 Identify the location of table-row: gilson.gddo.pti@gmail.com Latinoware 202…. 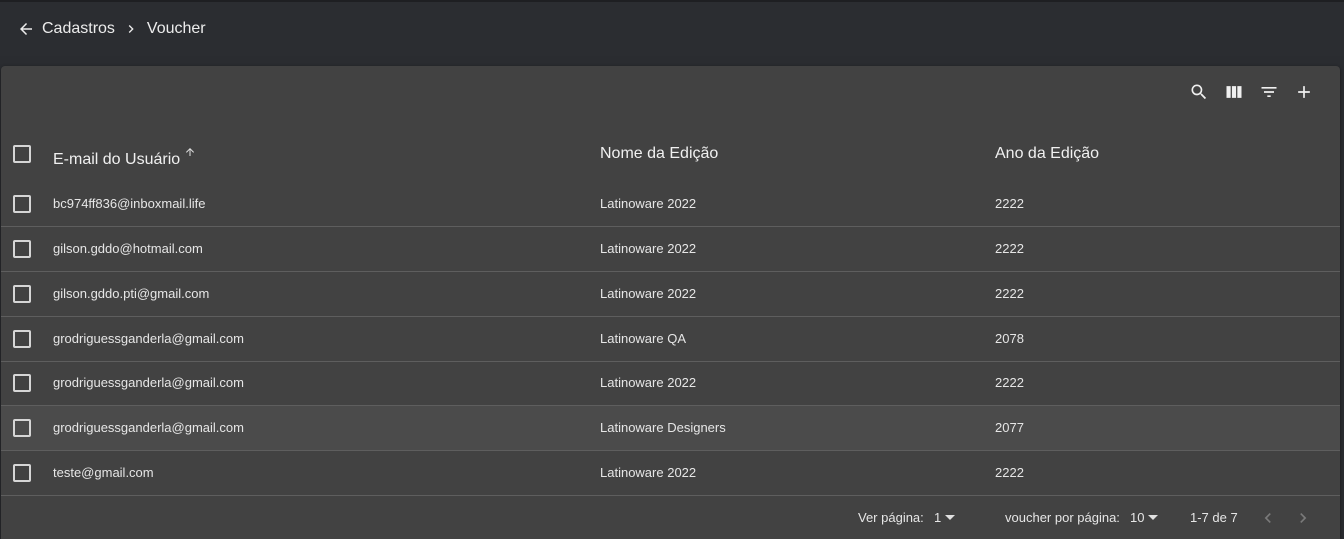
(670, 294).